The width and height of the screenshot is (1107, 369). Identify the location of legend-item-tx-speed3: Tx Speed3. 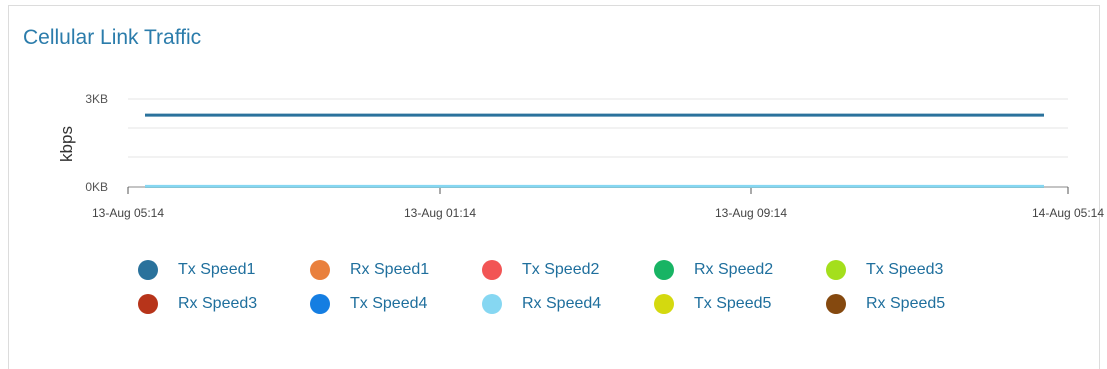
(912, 270).